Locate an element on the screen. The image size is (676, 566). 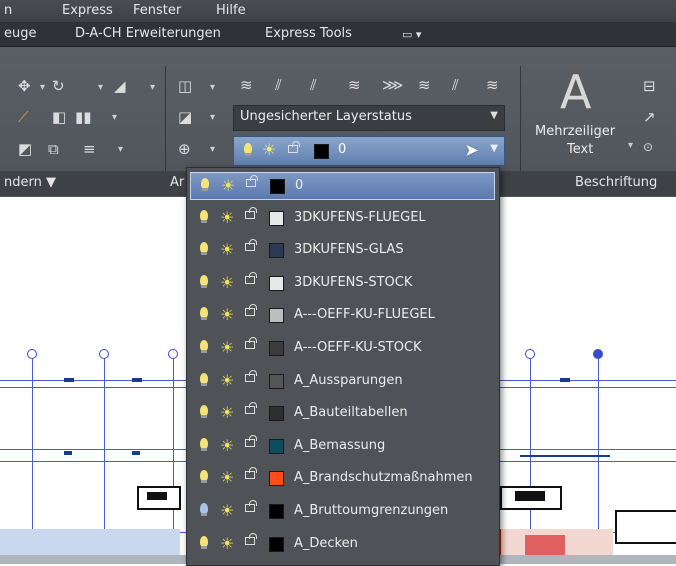
rotate-icon: ↻ is located at coordinates (58, 86).